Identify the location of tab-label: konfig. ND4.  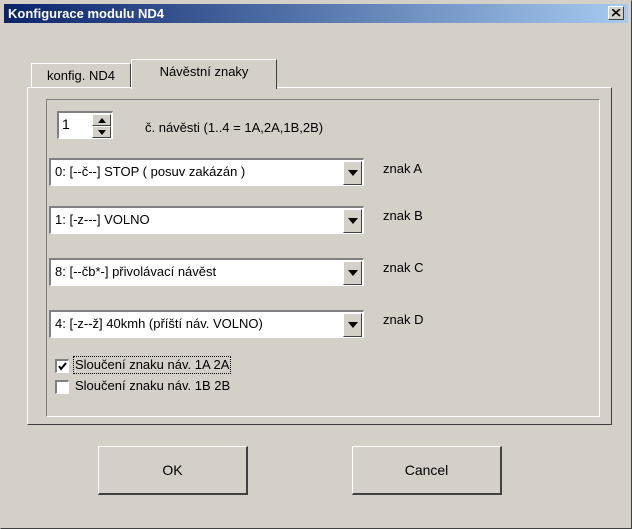
(81, 75).